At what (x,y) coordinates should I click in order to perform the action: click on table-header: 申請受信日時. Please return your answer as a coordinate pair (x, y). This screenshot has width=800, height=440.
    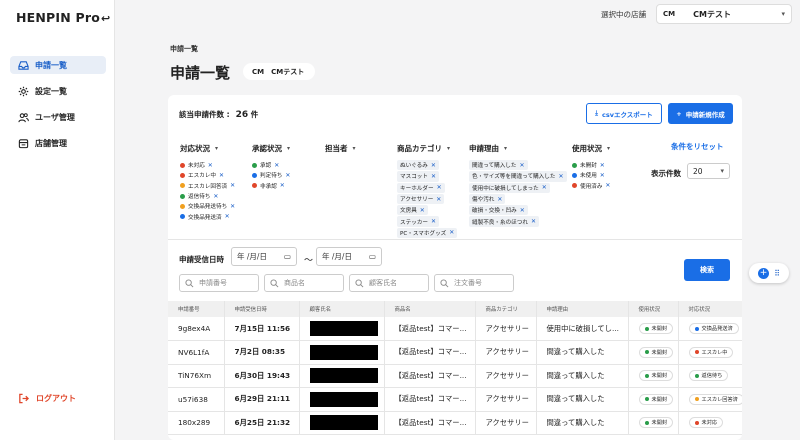
    Looking at the image, I should click on (262, 309).